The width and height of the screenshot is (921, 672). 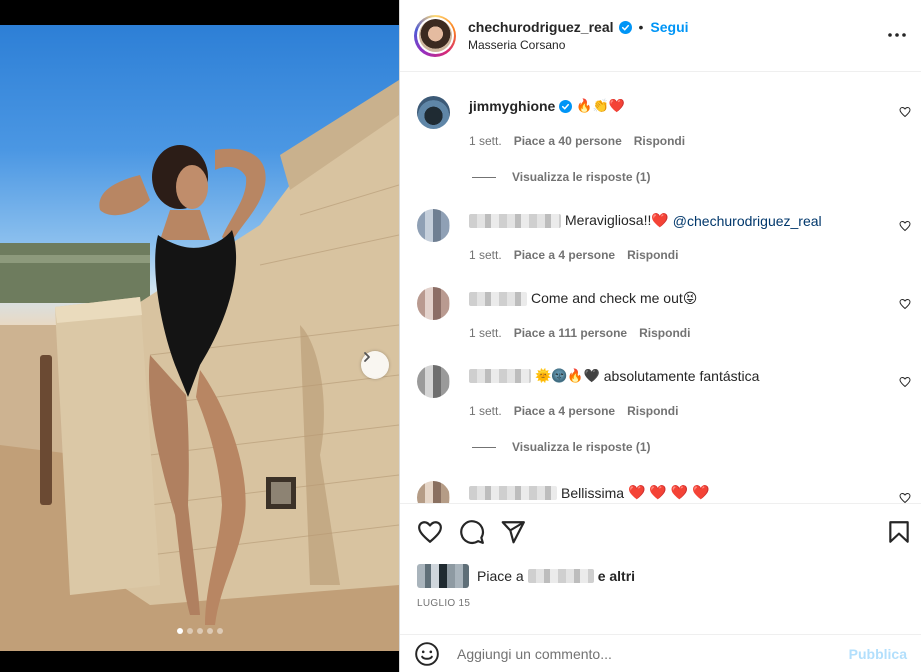 I want to click on owner-username: chechurodriguez_real, so click(x=541, y=27).